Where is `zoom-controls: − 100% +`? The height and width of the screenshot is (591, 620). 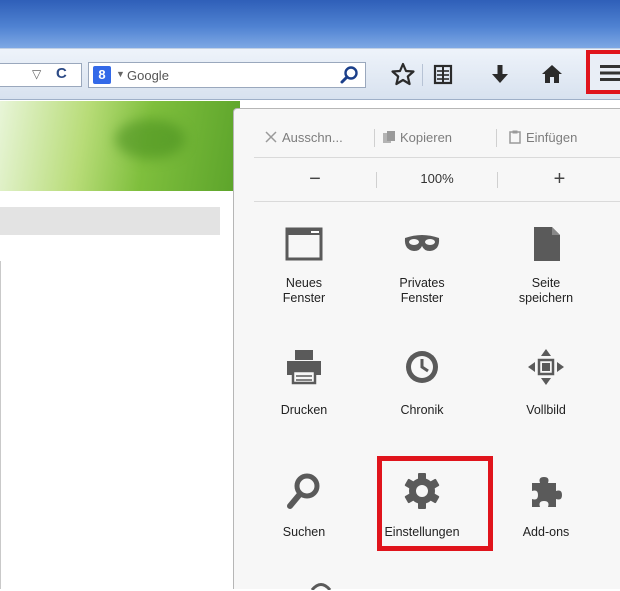
zoom-controls: − 100% + is located at coordinates (437, 179).